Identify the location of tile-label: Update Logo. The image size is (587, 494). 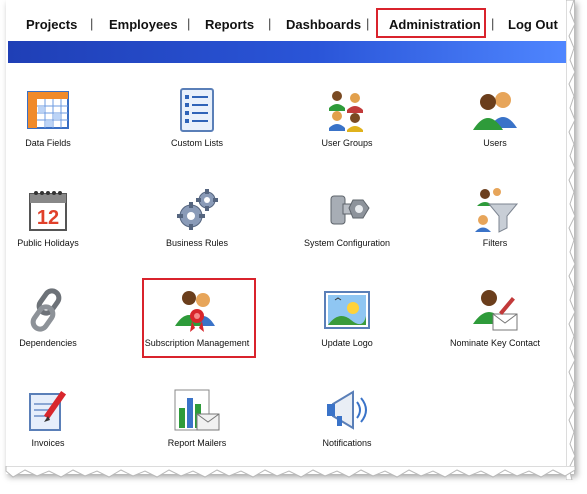
(347, 343).